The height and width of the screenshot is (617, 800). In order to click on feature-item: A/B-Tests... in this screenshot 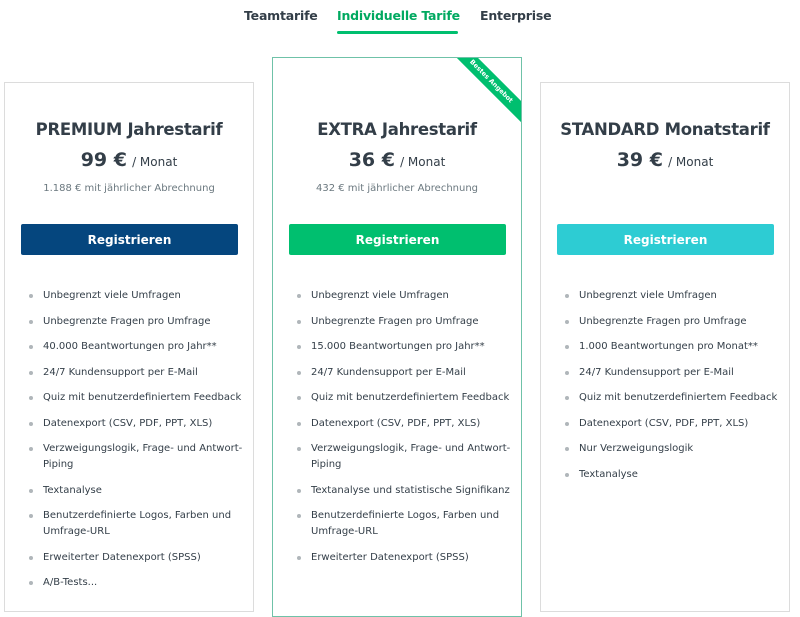, I will do `click(135, 583)`.